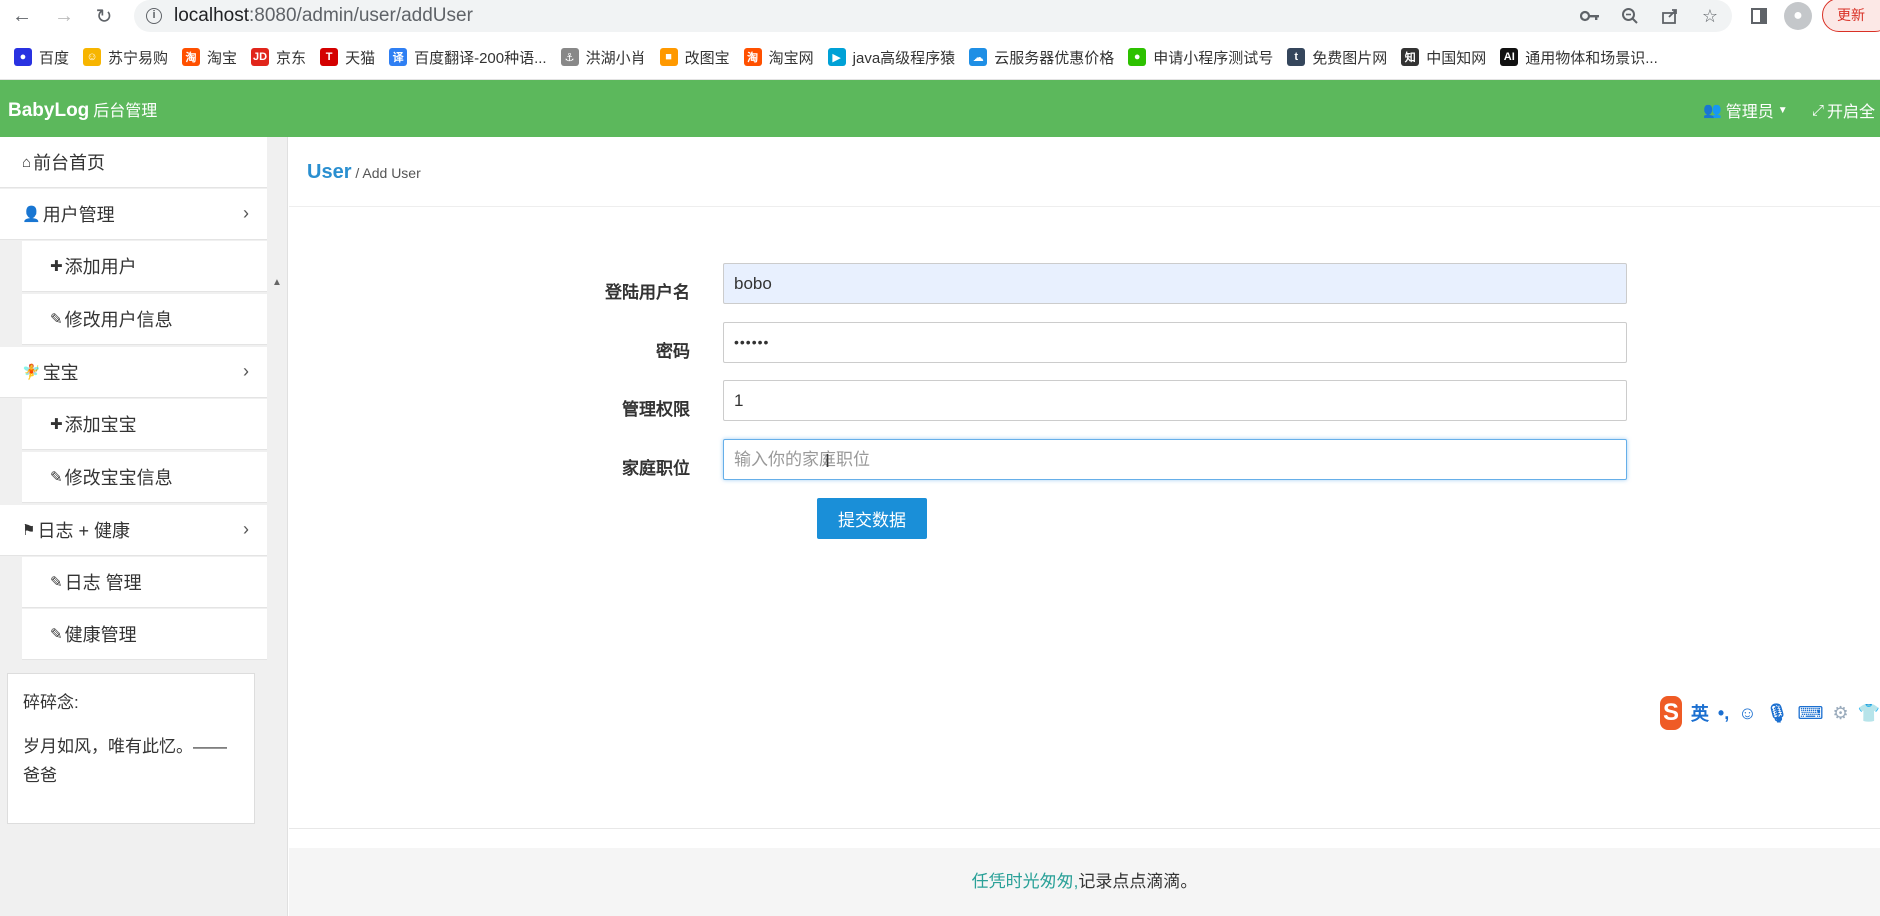 The height and width of the screenshot is (916, 1880). I want to click on cloud-icon: ☁, so click(978, 57).